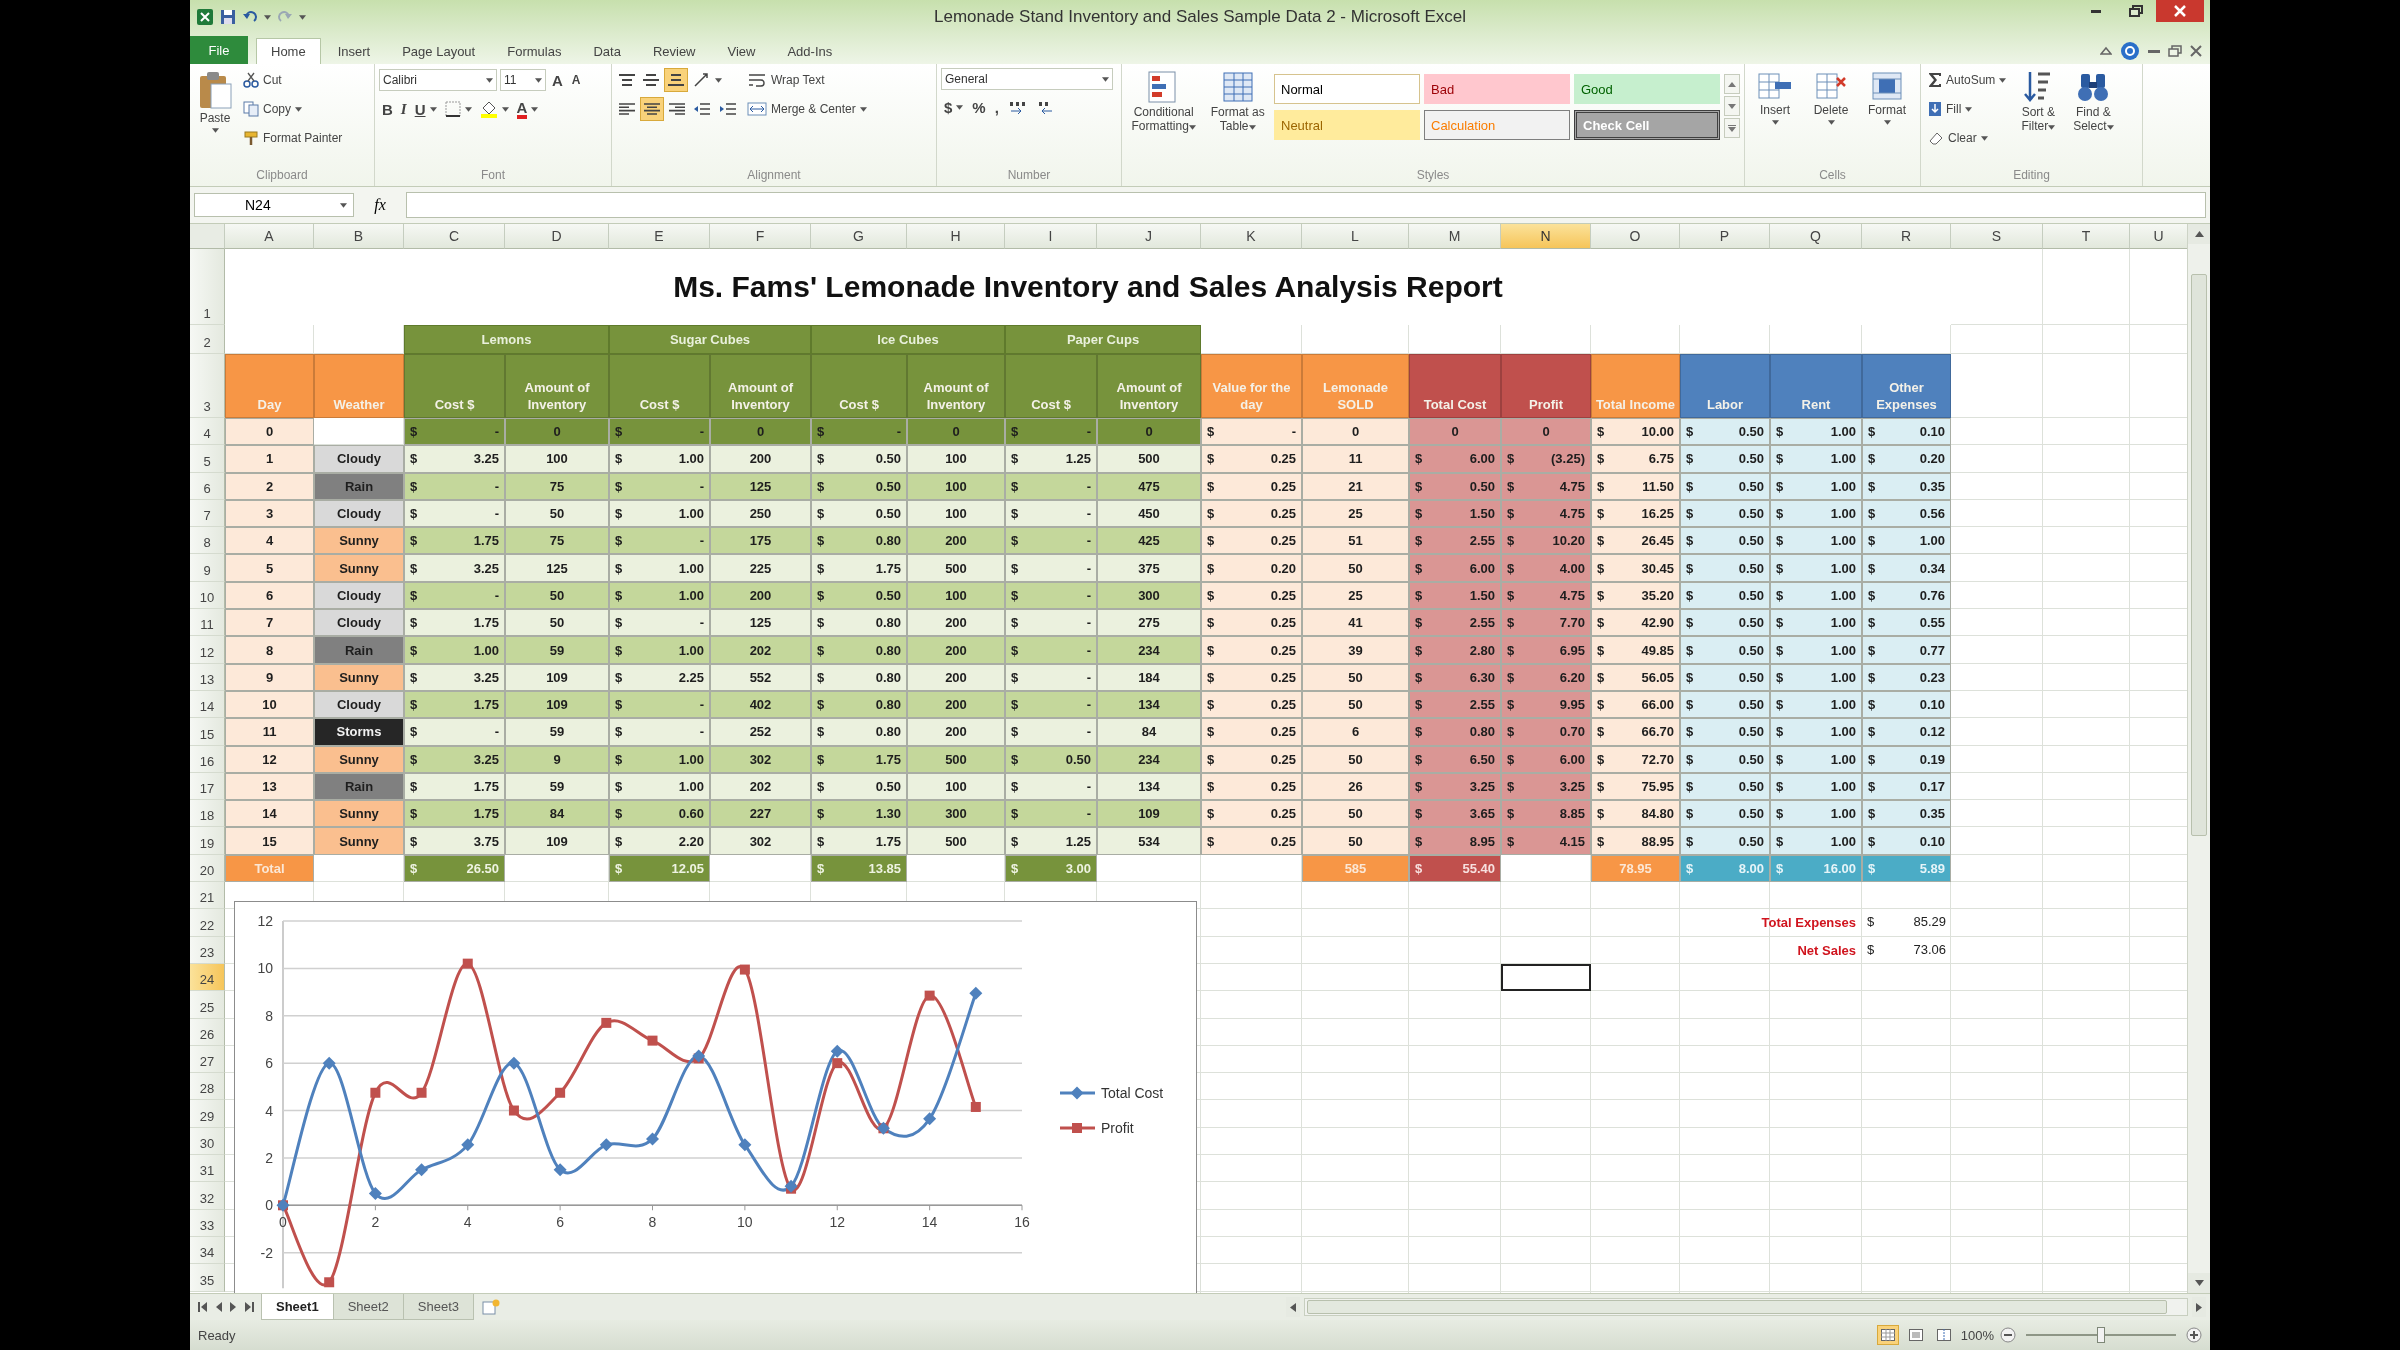  I want to click on row-number: 8, so click(207, 541).